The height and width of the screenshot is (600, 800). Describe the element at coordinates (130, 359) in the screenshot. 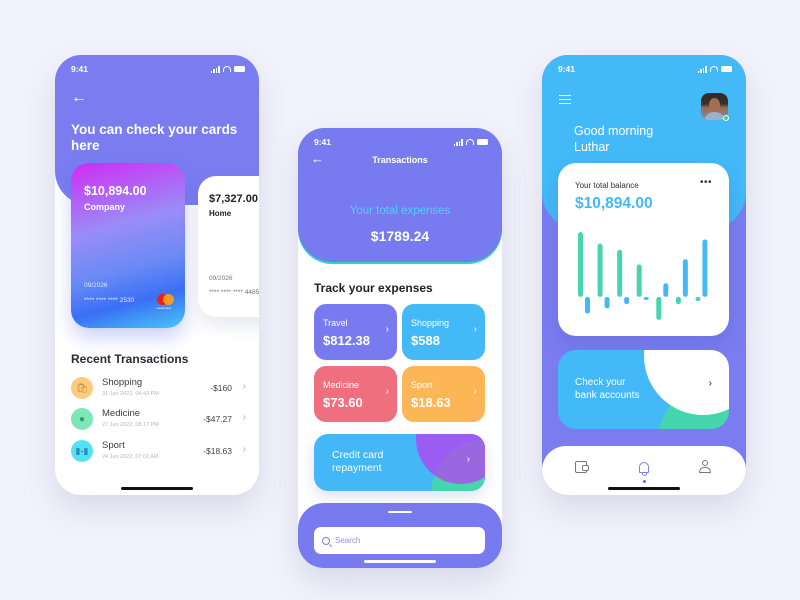

I see `recent-transactions-title: Recent Transactions` at that location.